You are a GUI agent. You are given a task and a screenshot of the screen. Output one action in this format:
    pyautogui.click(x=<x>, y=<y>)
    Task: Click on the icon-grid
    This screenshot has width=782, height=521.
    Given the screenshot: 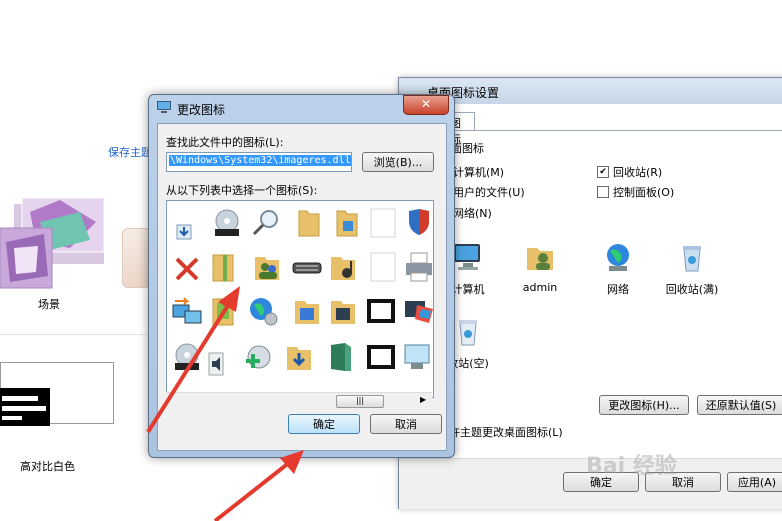 What is the action you would take?
    pyautogui.click(x=300, y=299)
    